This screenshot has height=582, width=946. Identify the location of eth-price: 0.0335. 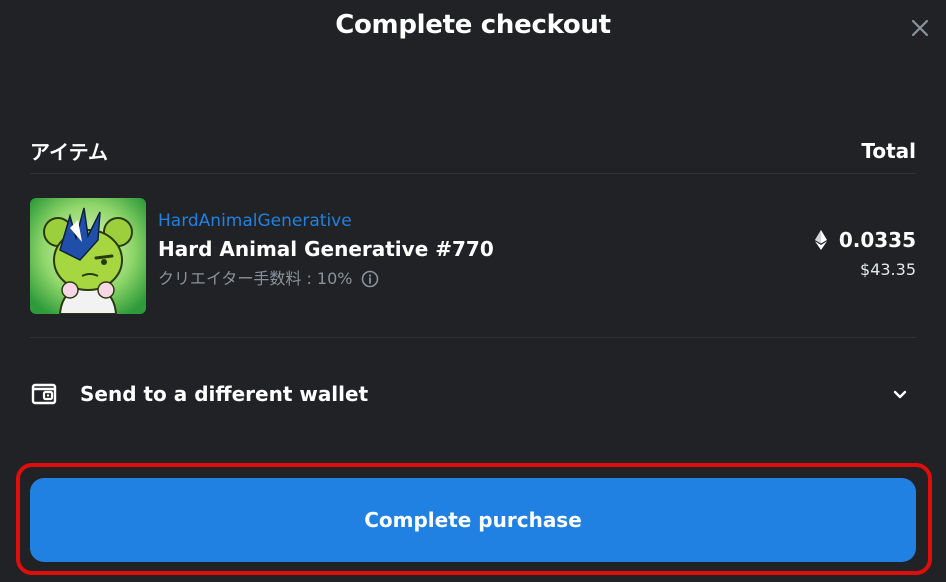
(865, 240).